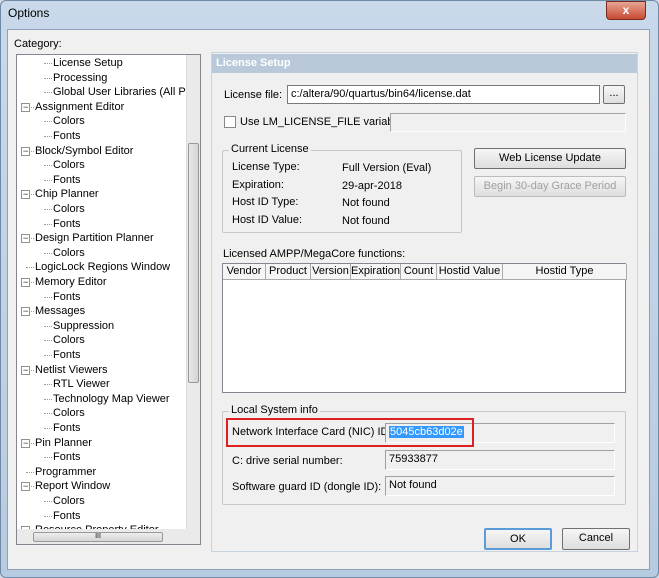 The height and width of the screenshot is (578, 659). I want to click on column-header: Expiration, so click(376, 272).